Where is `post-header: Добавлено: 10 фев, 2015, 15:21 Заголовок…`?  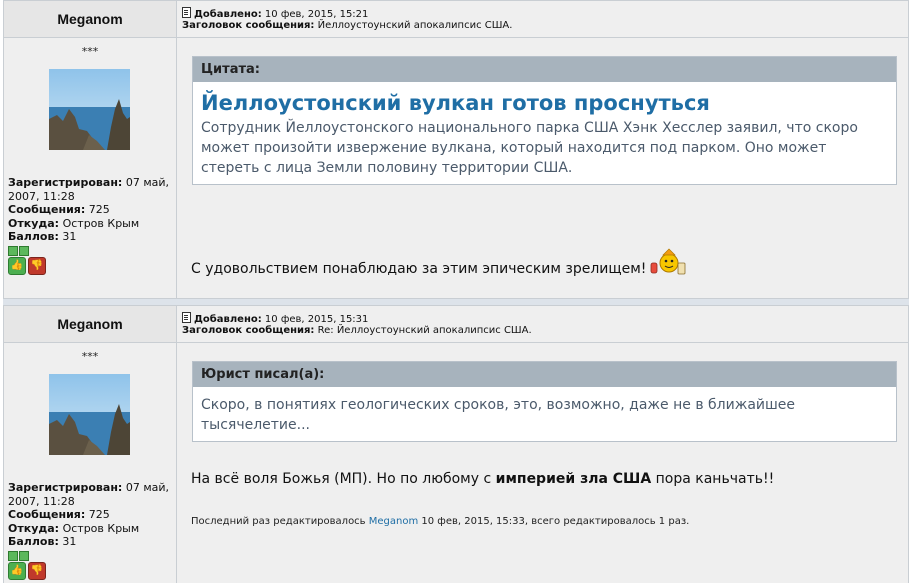 post-header: Добавлено: 10 фев, 2015, 15:21 Заголовок… is located at coordinates (542, 19).